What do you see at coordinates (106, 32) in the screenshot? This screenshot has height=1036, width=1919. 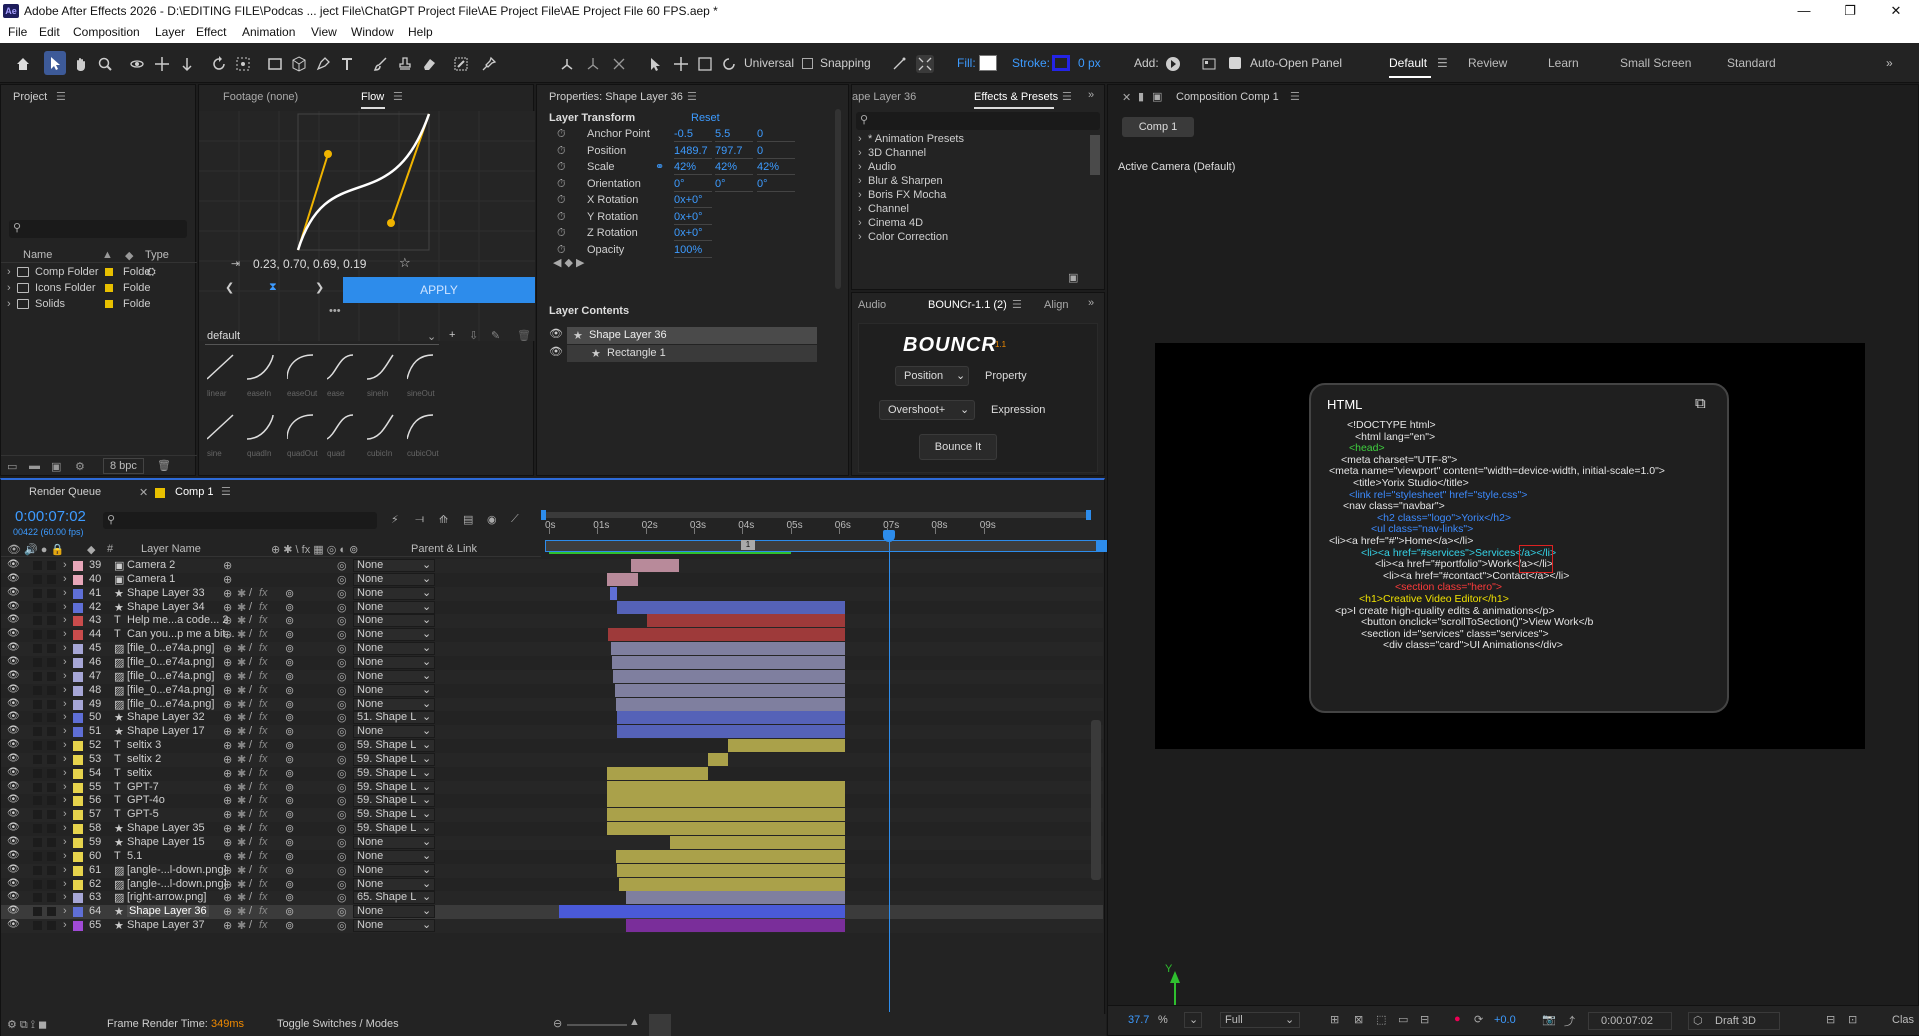 I see `menu-composition: Composition` at bounding box center [106, 32].